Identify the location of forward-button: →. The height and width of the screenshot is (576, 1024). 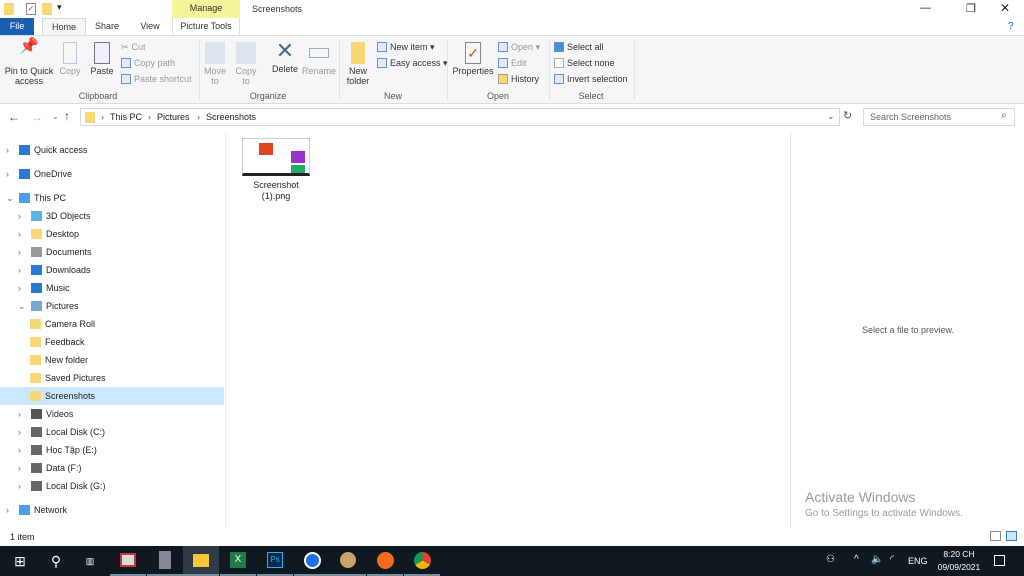
(37, 117).